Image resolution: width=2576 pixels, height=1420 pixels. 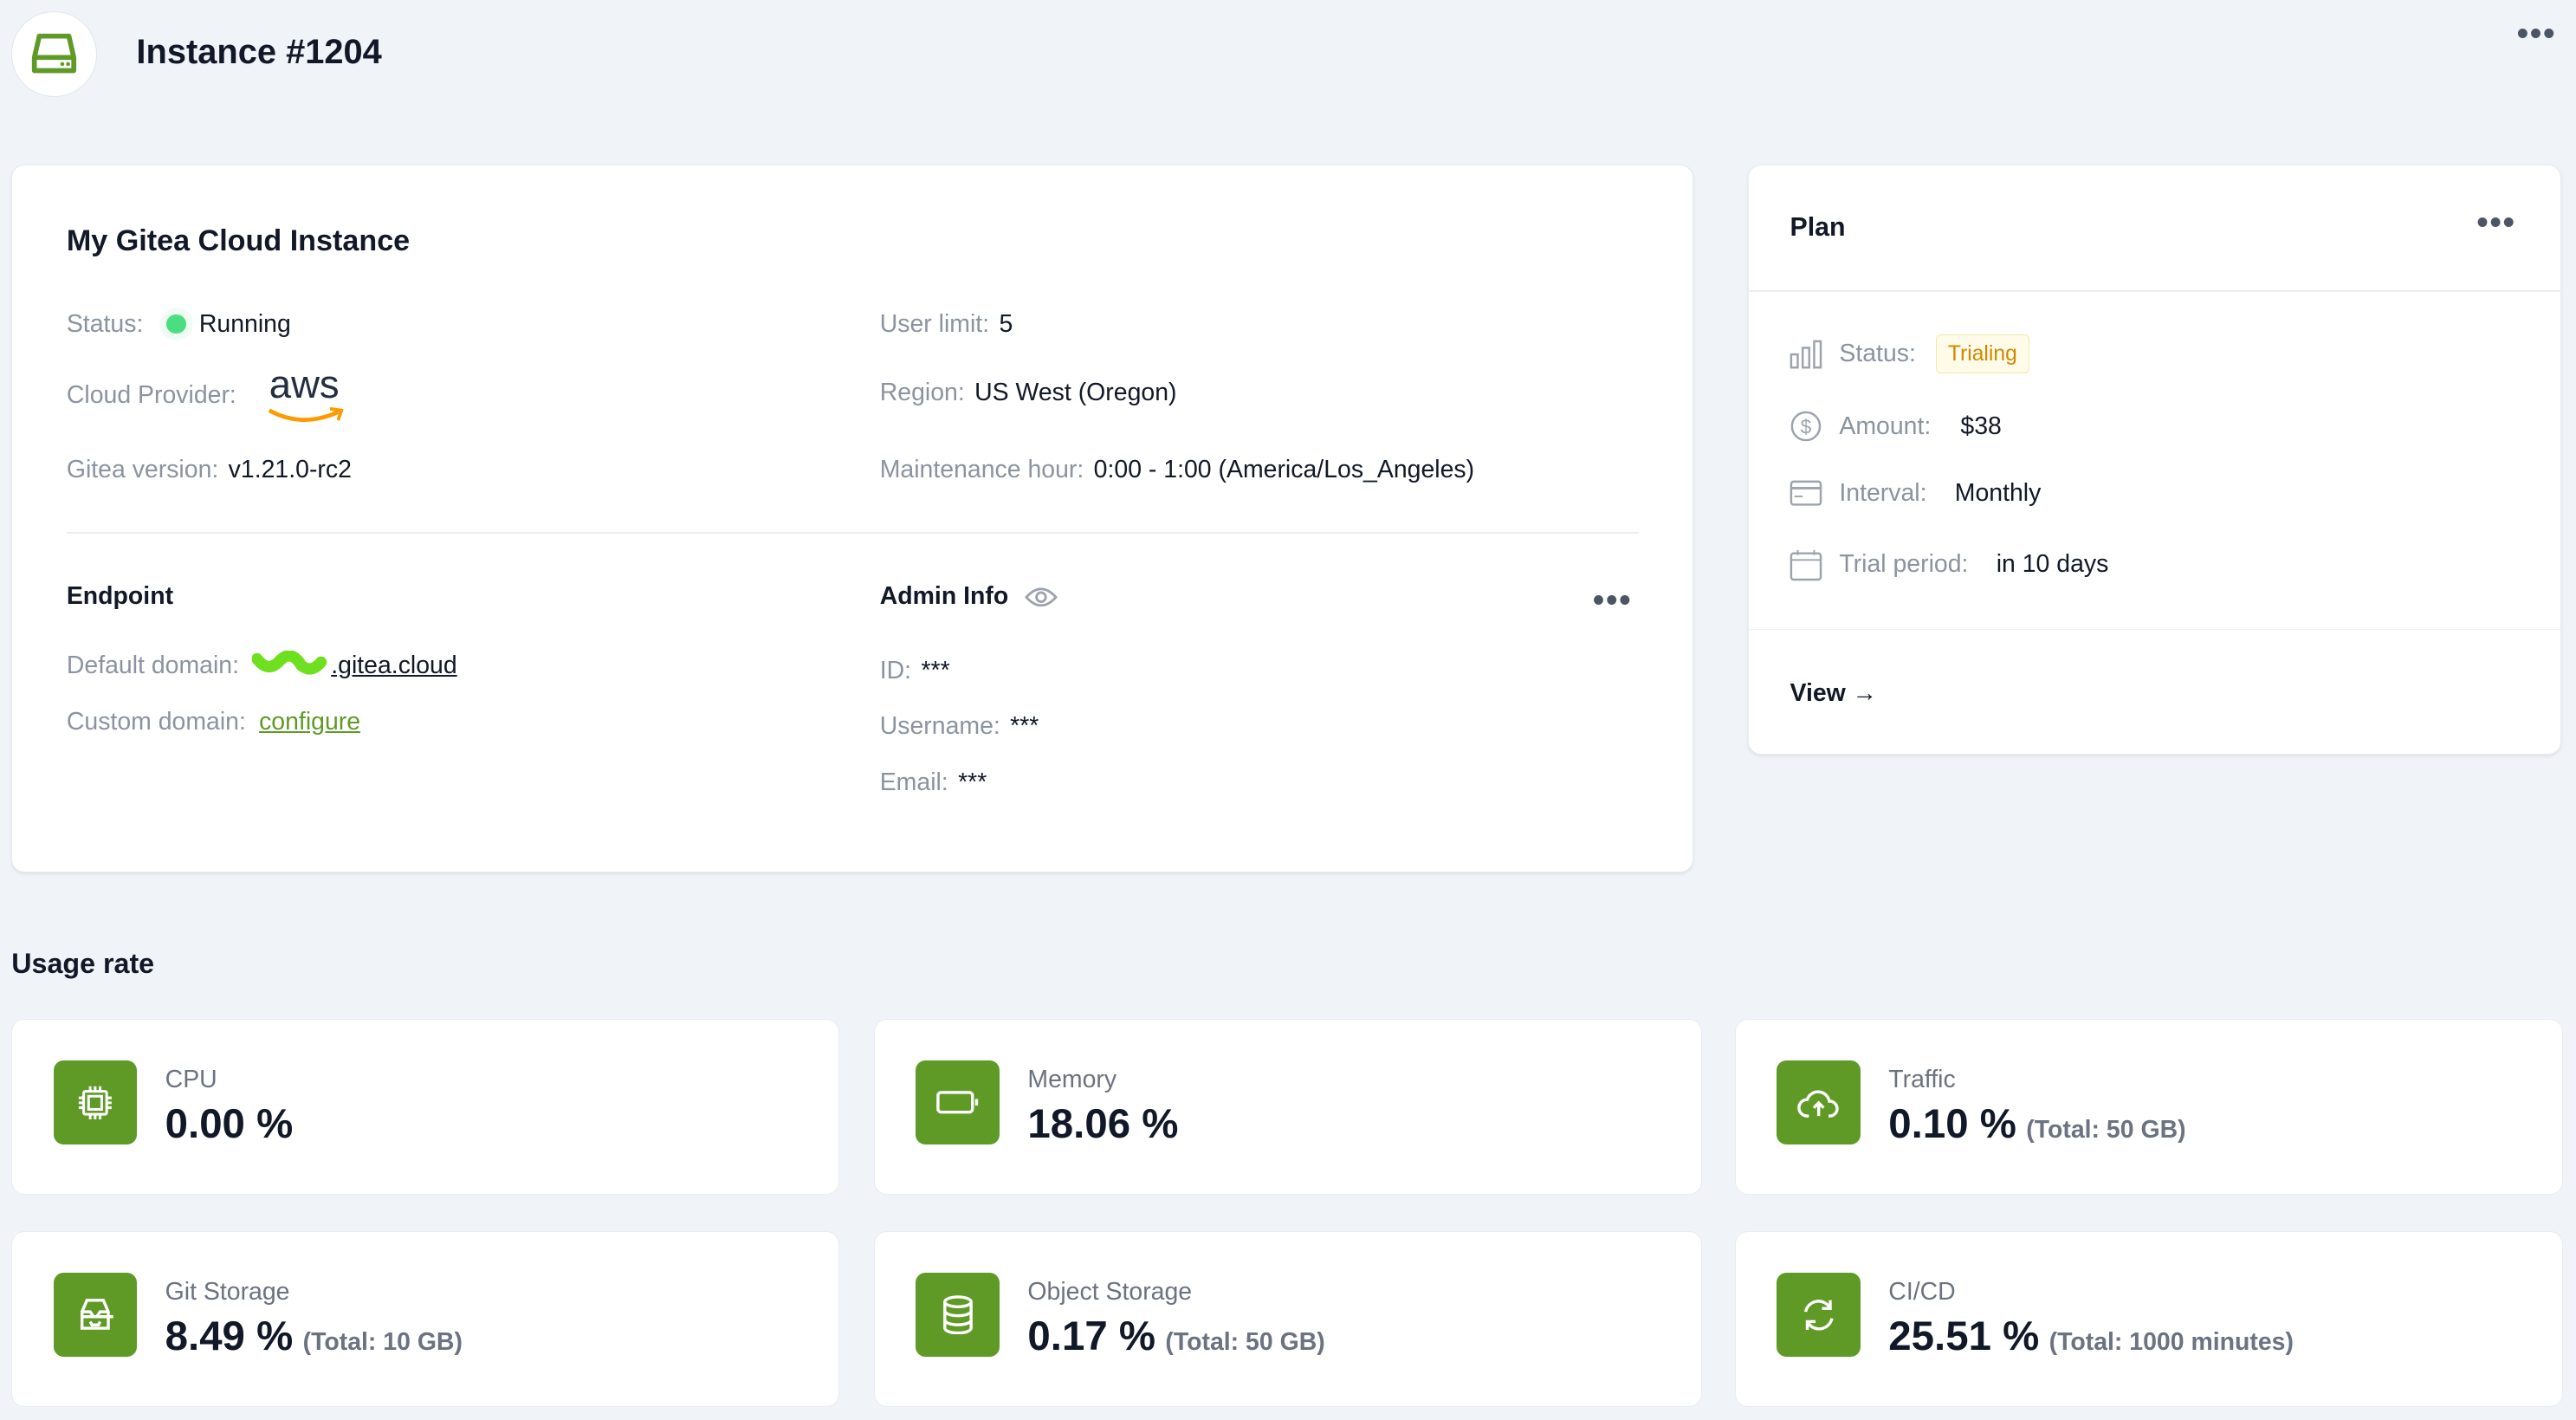 What do you see at coordinates (259, 51) in the screenshot?
I see `page-title: Instance #1204` at bounding box center [259, 51].